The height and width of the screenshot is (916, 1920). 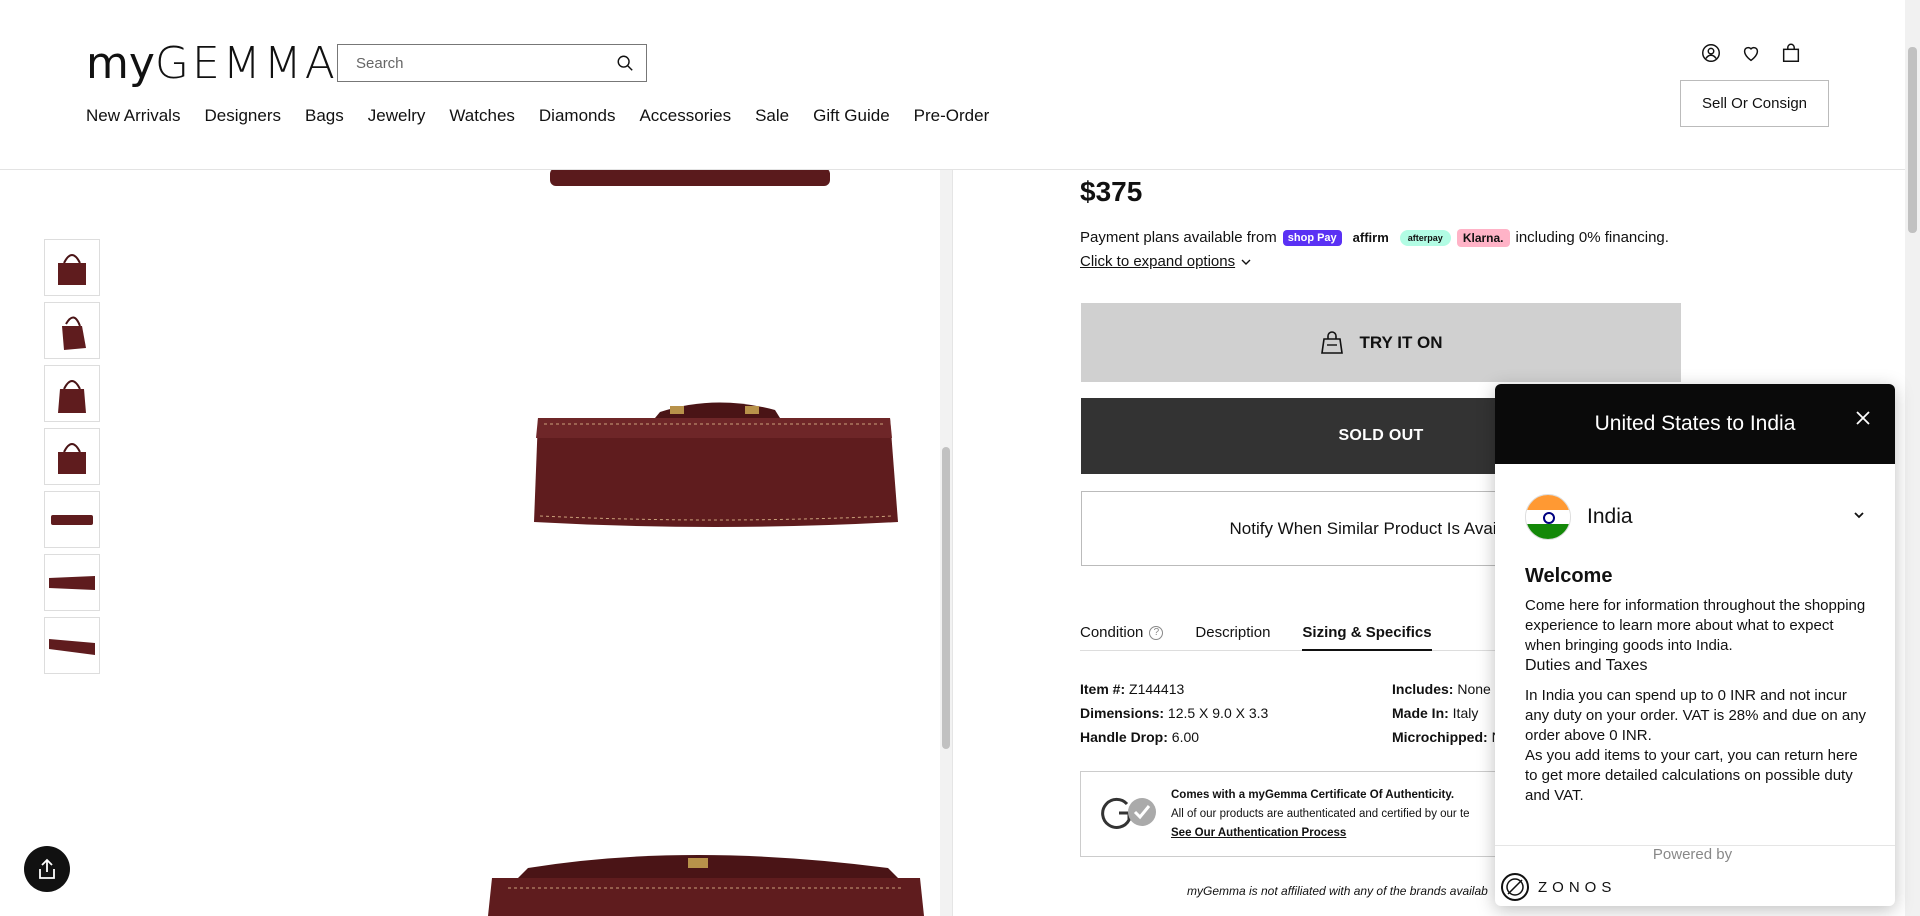 I want to click on search-icon, so click(x=625, y=63).